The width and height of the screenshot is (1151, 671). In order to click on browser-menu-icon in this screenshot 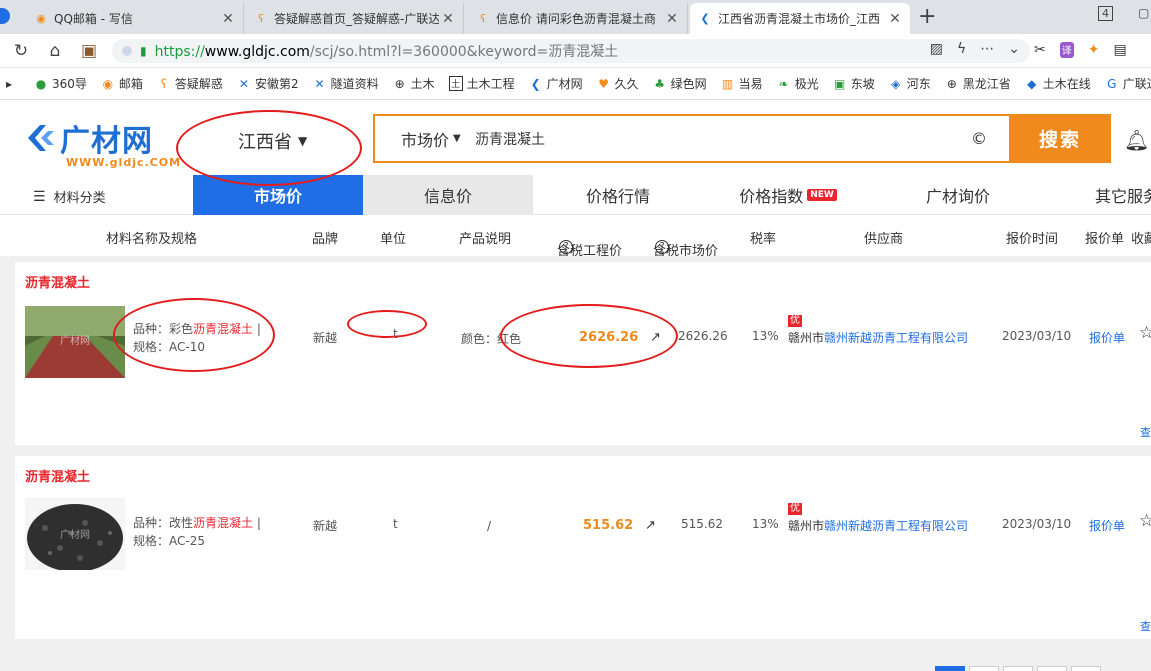, I will do `click(5, 16)`.